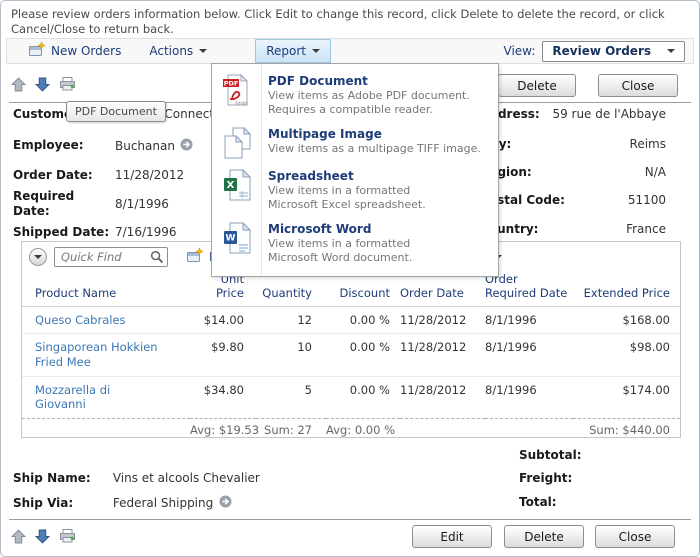  Describe the element at coordinates (106, 289) in the screenshot. I see `column-product-name: Product Name` at that location.